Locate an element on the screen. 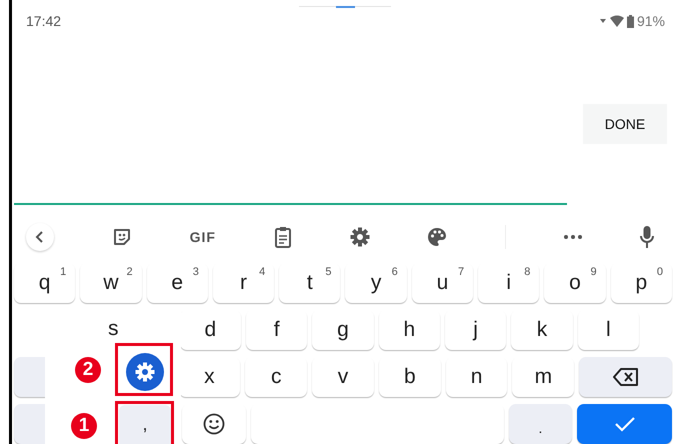 Image resolution: width=676 pixels, height=444 pixels. letter-key: f is located at coordinates (277, 330).